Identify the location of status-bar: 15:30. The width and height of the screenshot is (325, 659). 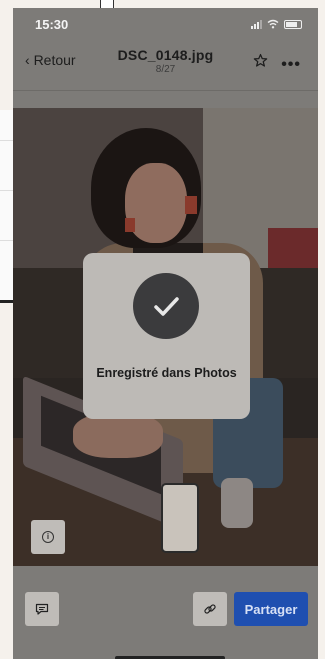
(165, 25).